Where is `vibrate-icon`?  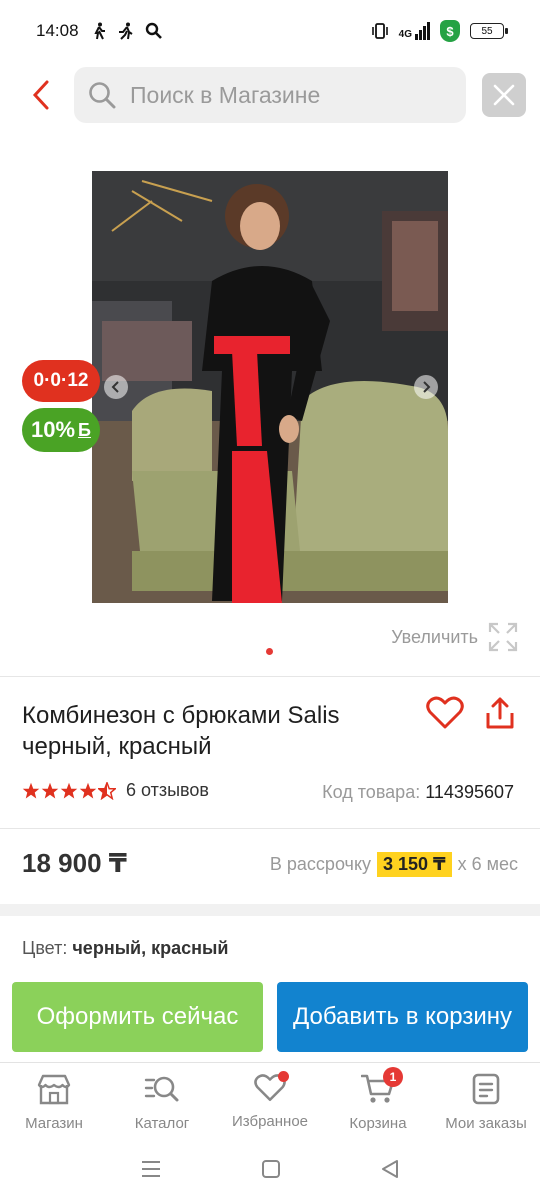 vibrate-icon is located at coordinates (379, 31).